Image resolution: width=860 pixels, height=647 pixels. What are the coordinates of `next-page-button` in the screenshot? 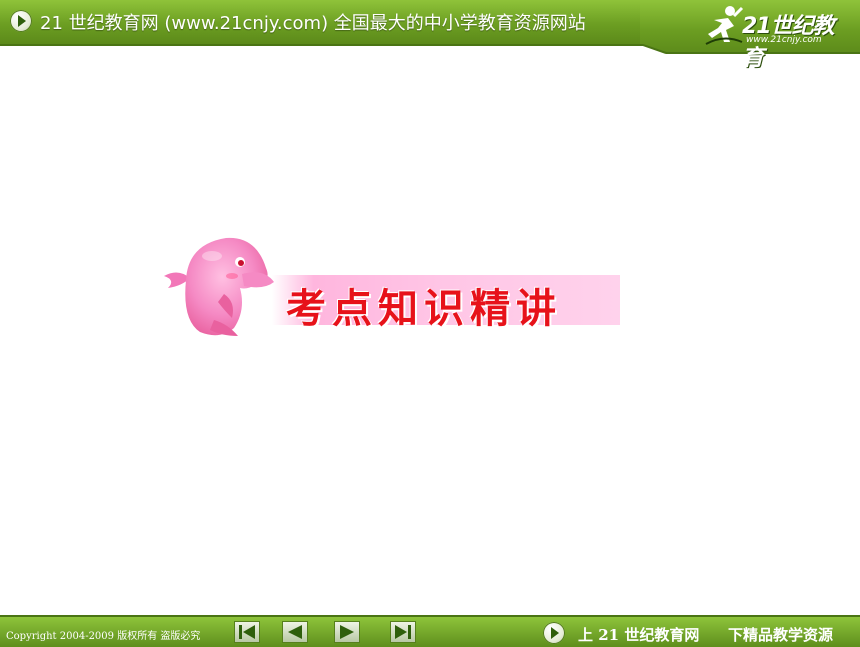 It's located at (347, 632).